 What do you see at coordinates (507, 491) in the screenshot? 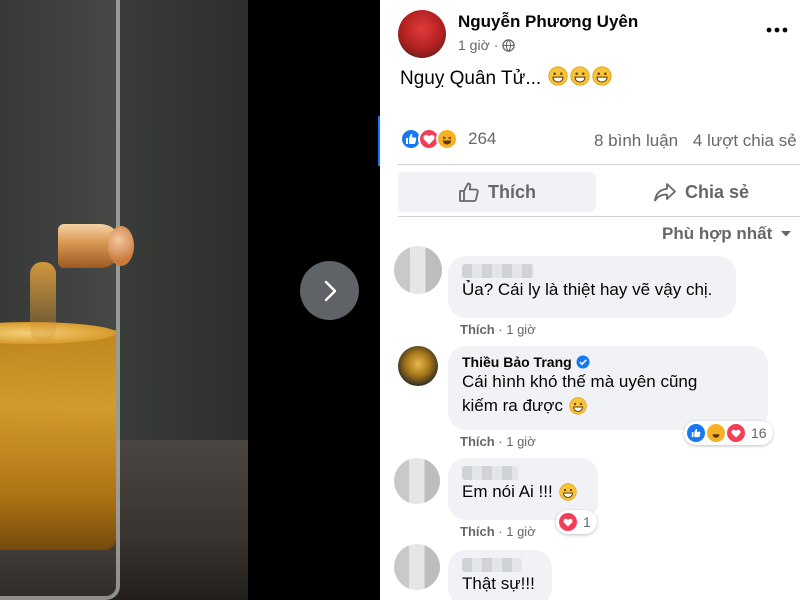
I see `comment-text: Em nói Ai !!!` at bounding box center [507, 491].